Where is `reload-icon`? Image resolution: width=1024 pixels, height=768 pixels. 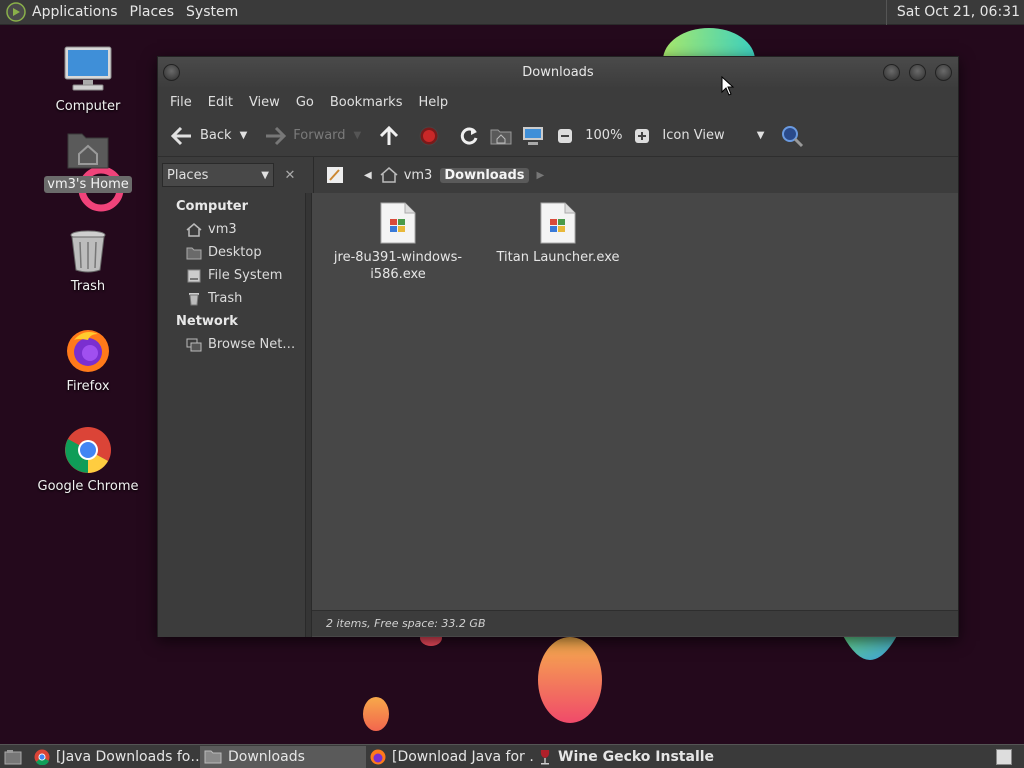 reload-icon is located at coordinates (469, 136).